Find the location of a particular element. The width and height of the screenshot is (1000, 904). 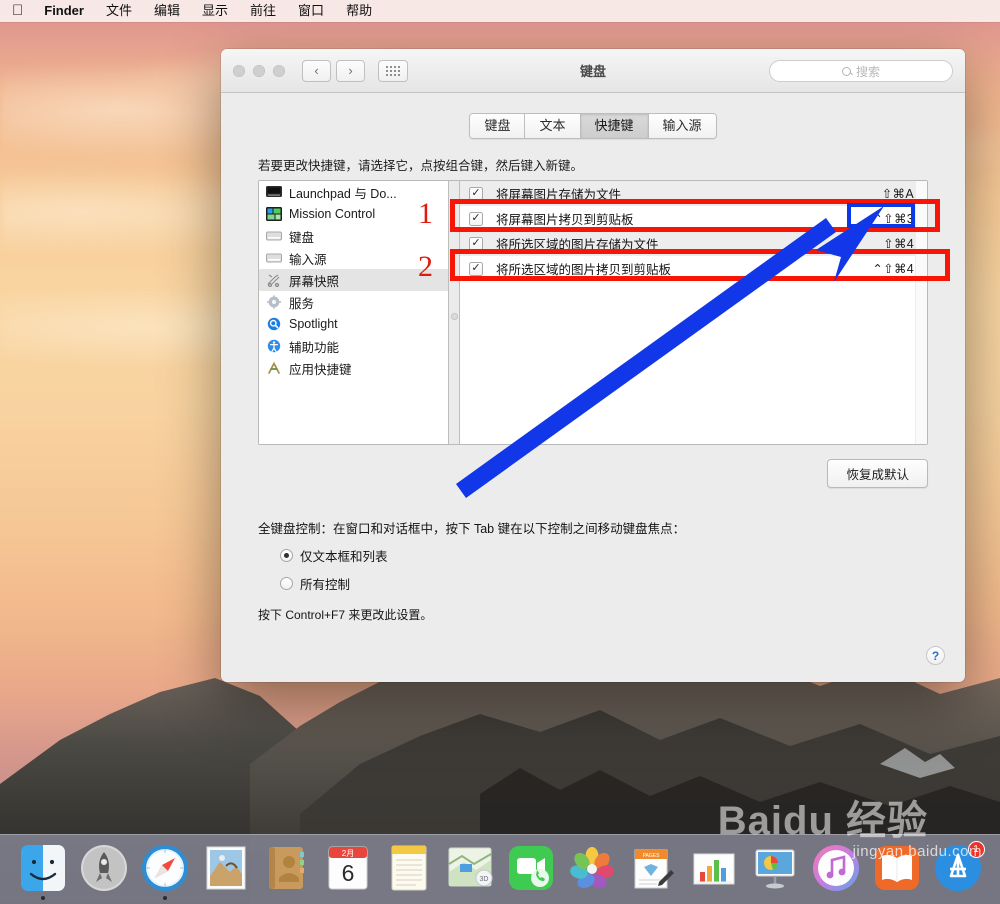

vertical-scrollbar is located at coordinates (921, 312).